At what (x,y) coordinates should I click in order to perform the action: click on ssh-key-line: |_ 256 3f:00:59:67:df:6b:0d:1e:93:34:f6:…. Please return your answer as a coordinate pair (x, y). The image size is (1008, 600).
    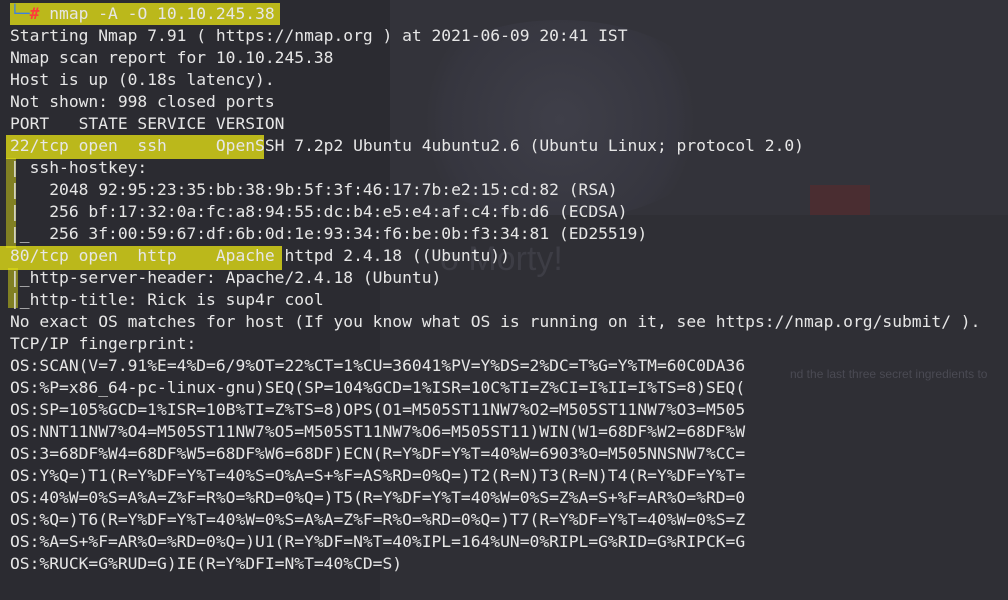
    Looking at the image, I should click on (329, 233).